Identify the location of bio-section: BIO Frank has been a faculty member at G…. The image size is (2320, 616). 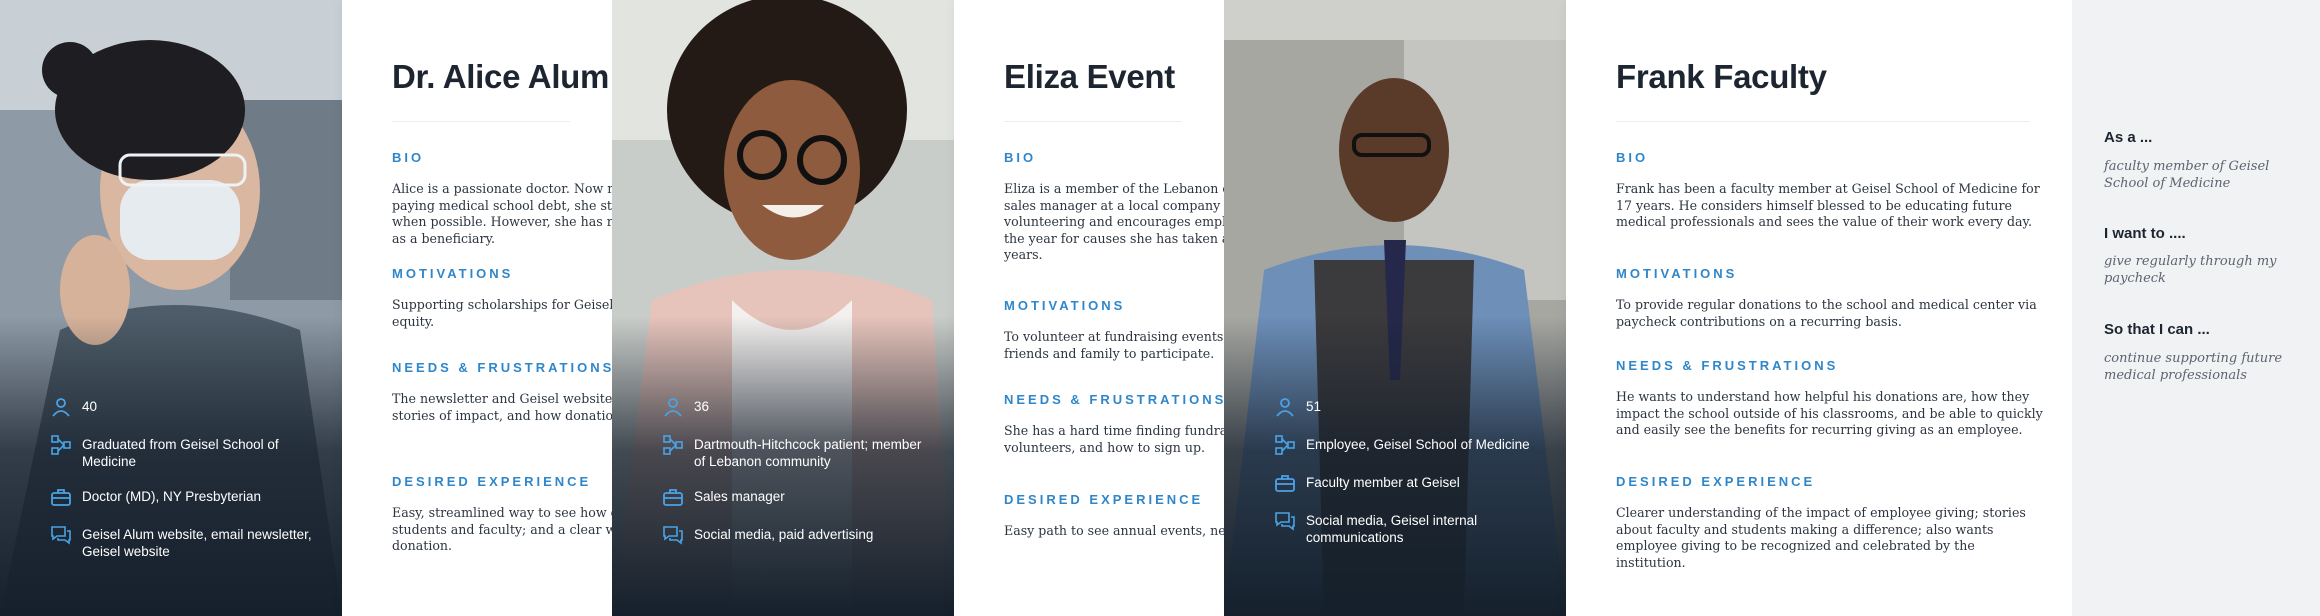
(1831, 190).